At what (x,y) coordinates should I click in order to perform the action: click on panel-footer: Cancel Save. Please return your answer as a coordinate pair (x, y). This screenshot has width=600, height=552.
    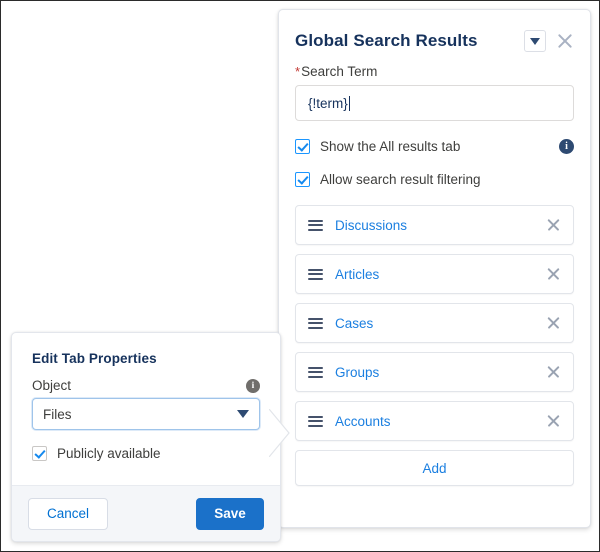
    Looking at the image, I should click on (146, 513).